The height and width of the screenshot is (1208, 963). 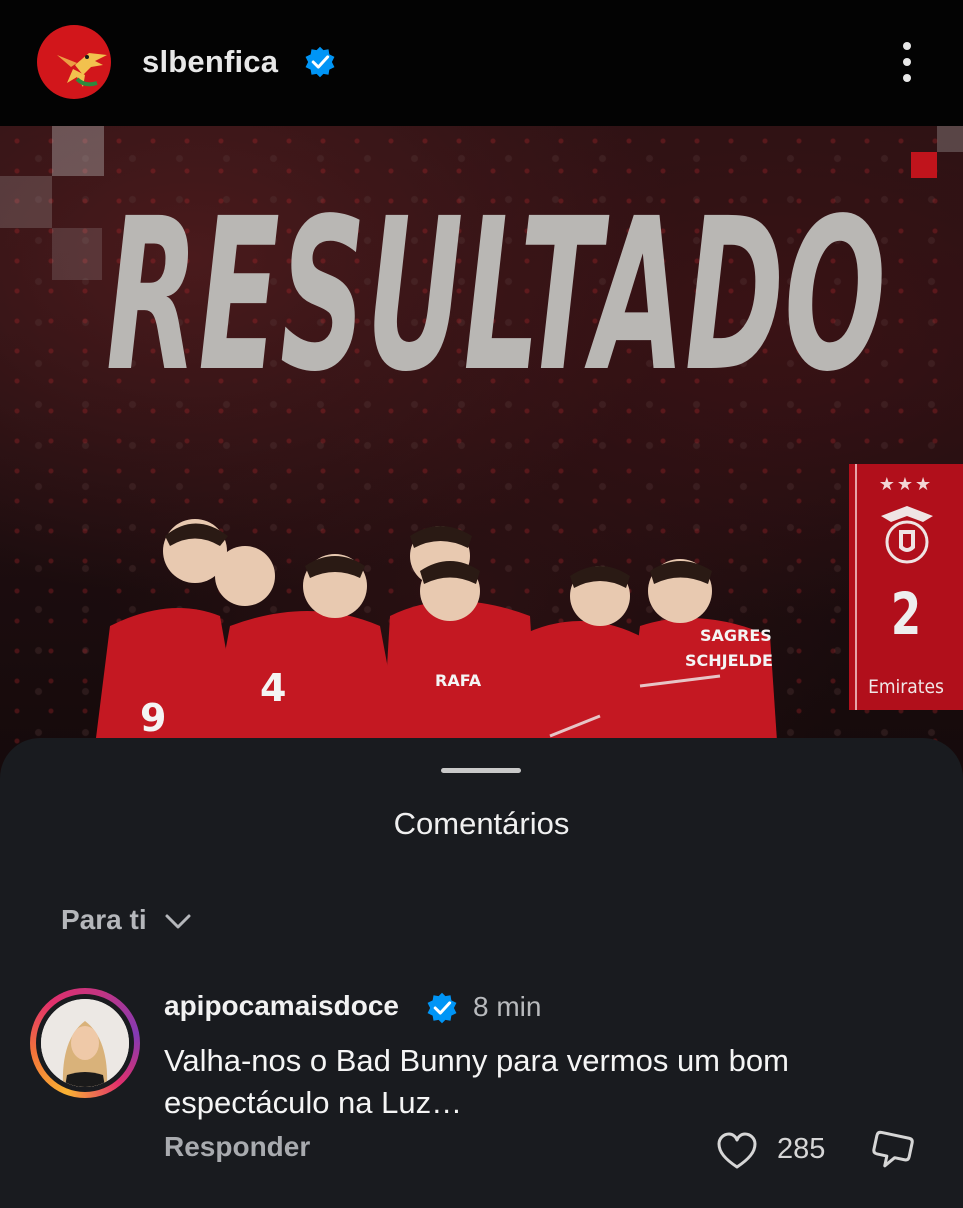 I want to click on commenter-avatar, so click(x=85, y=1043).